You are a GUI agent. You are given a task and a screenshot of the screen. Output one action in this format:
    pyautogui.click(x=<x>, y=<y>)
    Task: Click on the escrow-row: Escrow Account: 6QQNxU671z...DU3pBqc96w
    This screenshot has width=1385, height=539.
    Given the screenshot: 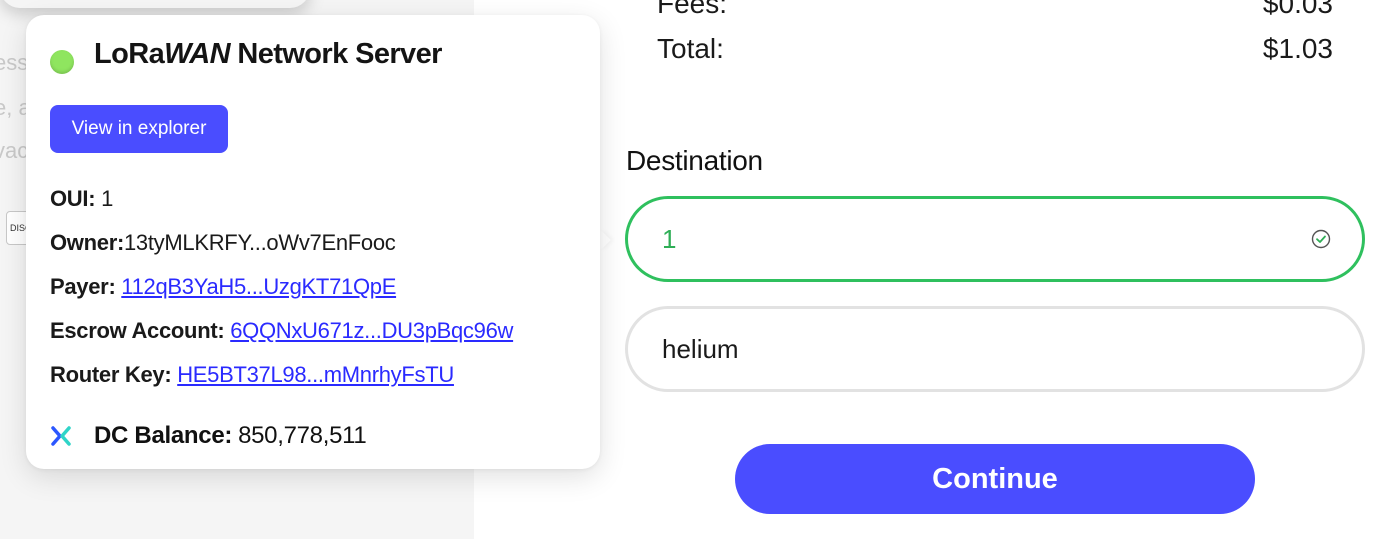 What is the action you would take?
    pyautogui.click(x=281, y=331)
    